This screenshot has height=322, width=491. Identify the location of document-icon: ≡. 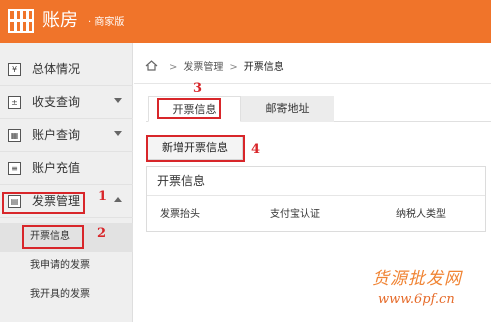
(14, 168).